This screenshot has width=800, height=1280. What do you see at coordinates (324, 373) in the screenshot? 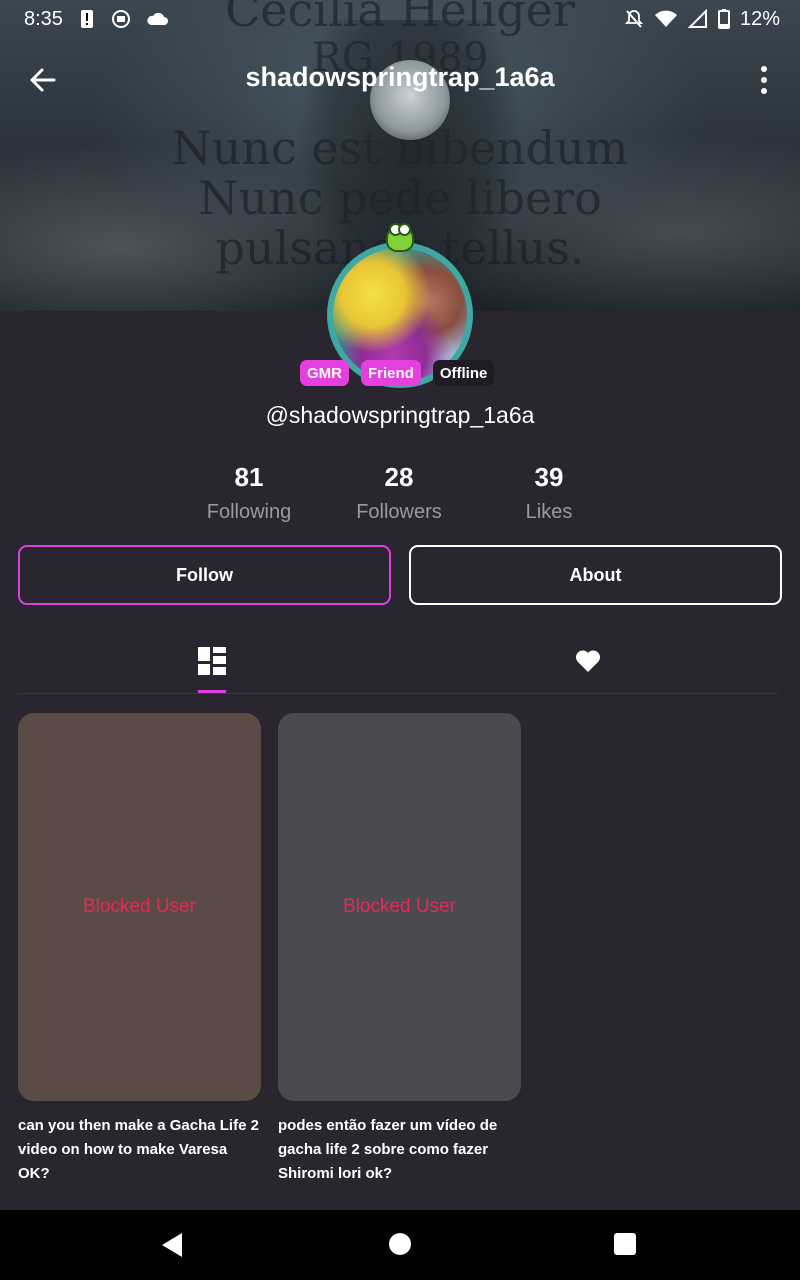
I see `gmr-badge: GMR` at bounding box center [324, 373].